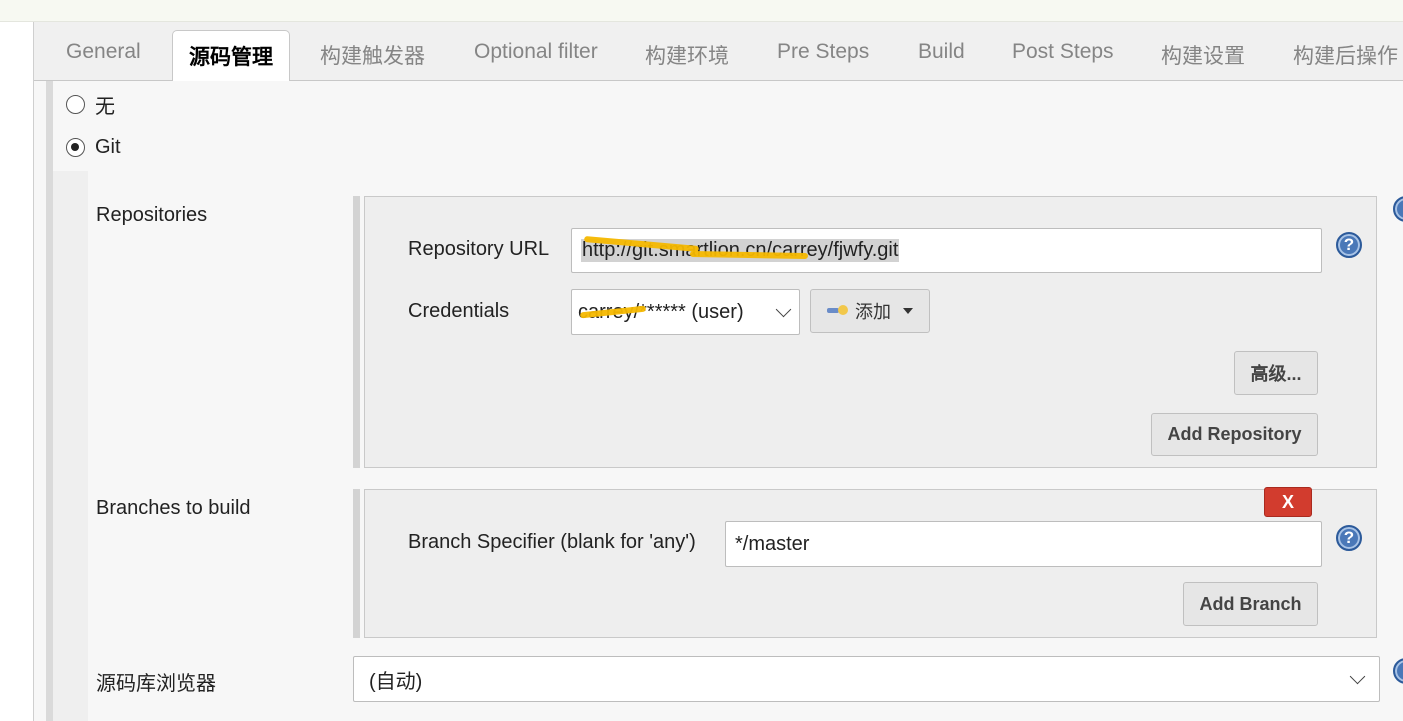  Describe the element at coordinates (93, 147) in the screenshot. I see `scm-option-git: Git` at that location.